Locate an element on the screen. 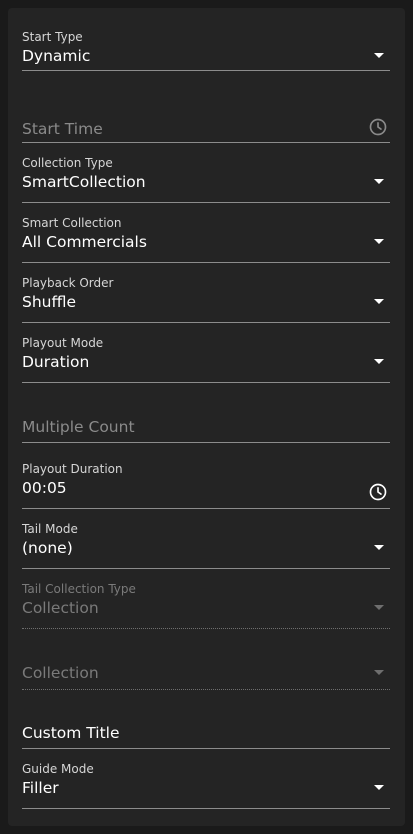  start-type-label: Start Type is located at coordinates (52, 37).